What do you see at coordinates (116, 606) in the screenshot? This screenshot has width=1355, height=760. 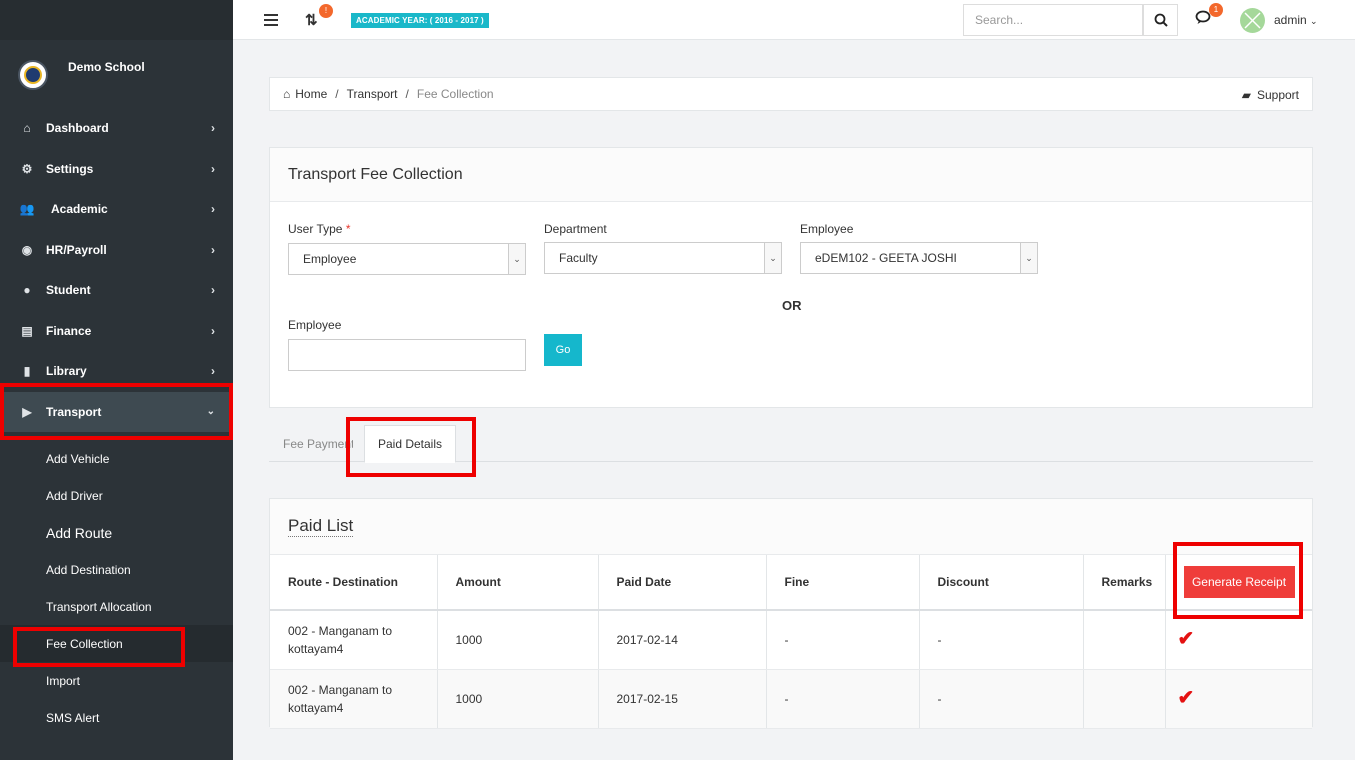 I see `submenu-transport-allocation: Transport Allocation` at bounding box center [116, 606].